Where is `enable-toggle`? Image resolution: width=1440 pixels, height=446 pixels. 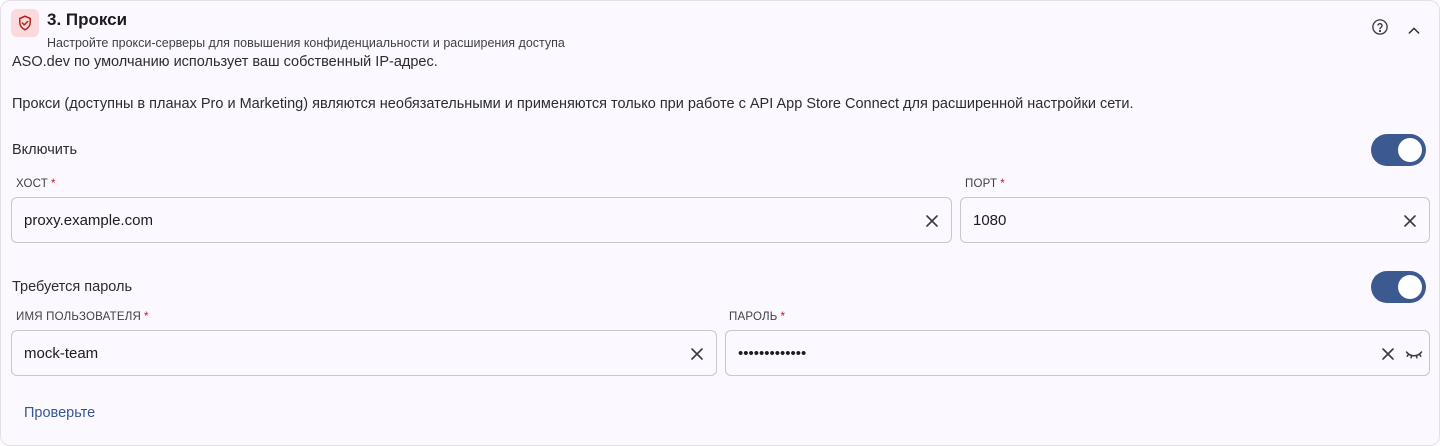
enable-toggle is located at coordinates (1398, 150).